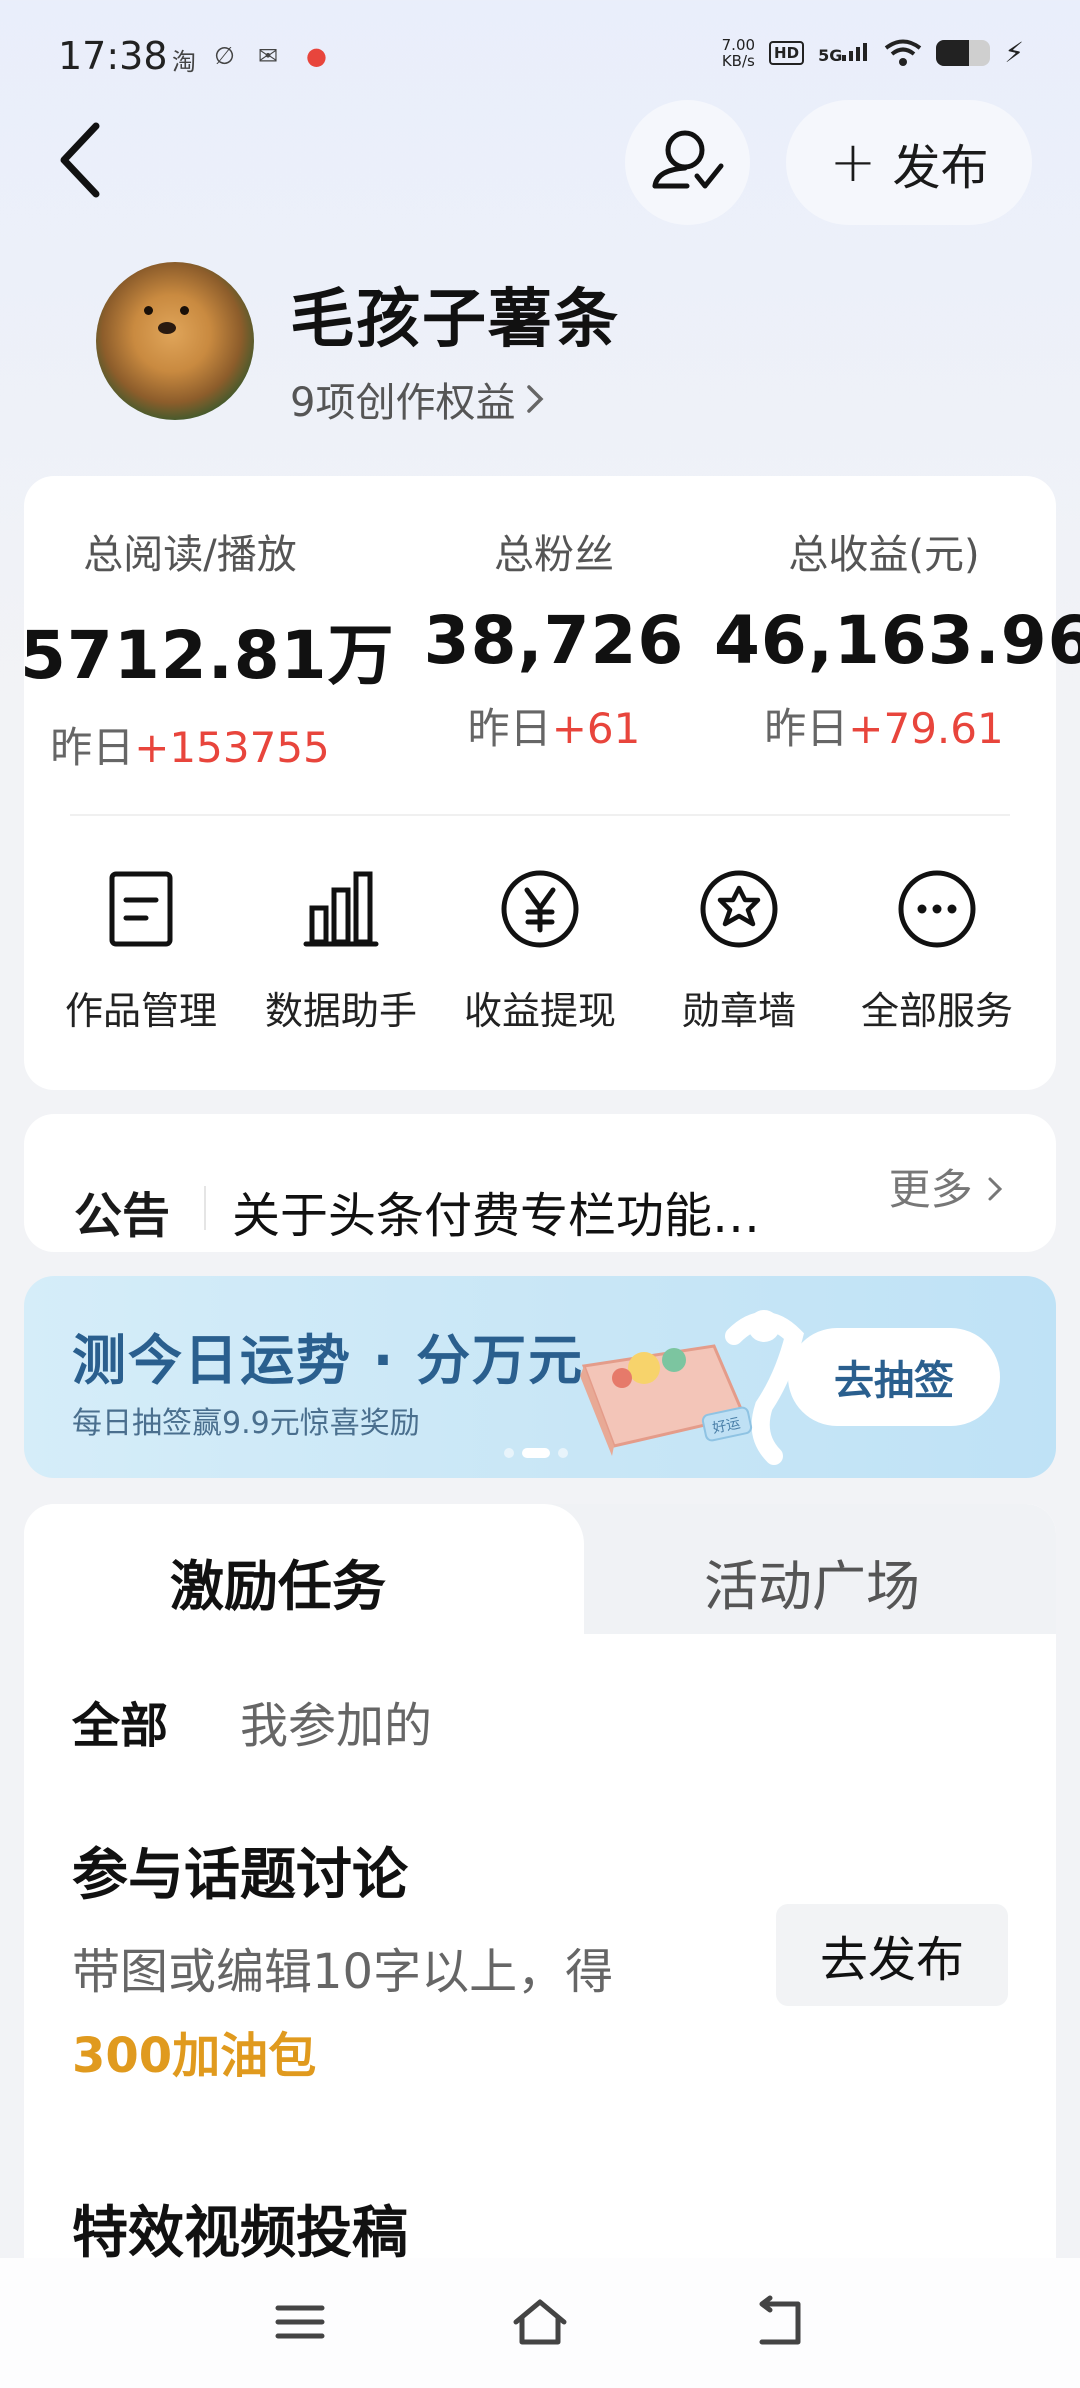 The height and width of the screenshot is (2388, 1080). What do you see at coordinates (937, 909) in the screenshot?
I see `more-icon` at bounding box center [937, 909].